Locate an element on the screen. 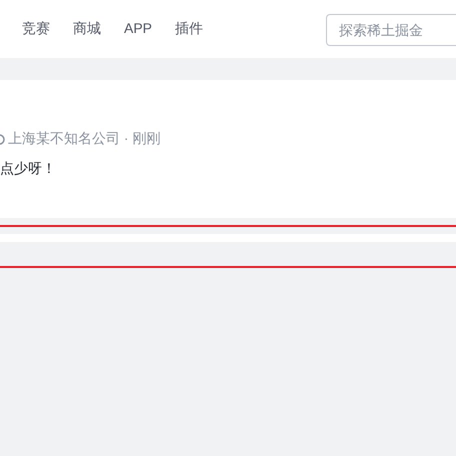  nav-link: APP is located at coordinates (138, 29).